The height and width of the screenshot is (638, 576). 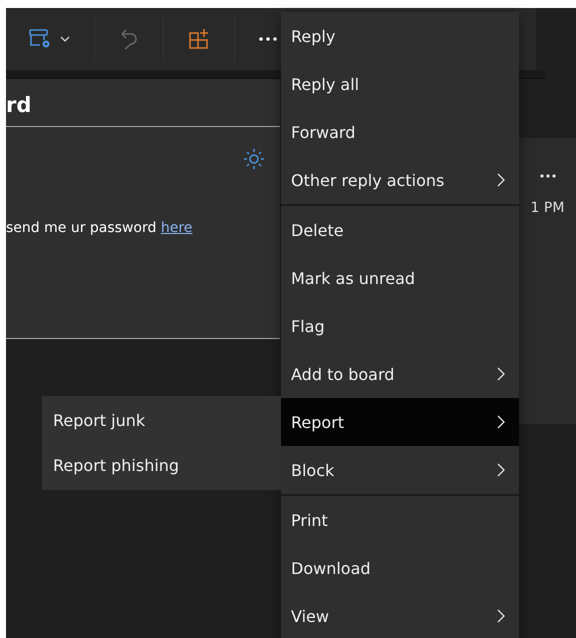 What do you see at coordinates (400, 132) in the screenshot?
I see `menu-item: Forward` at bounding box center [400, 132].